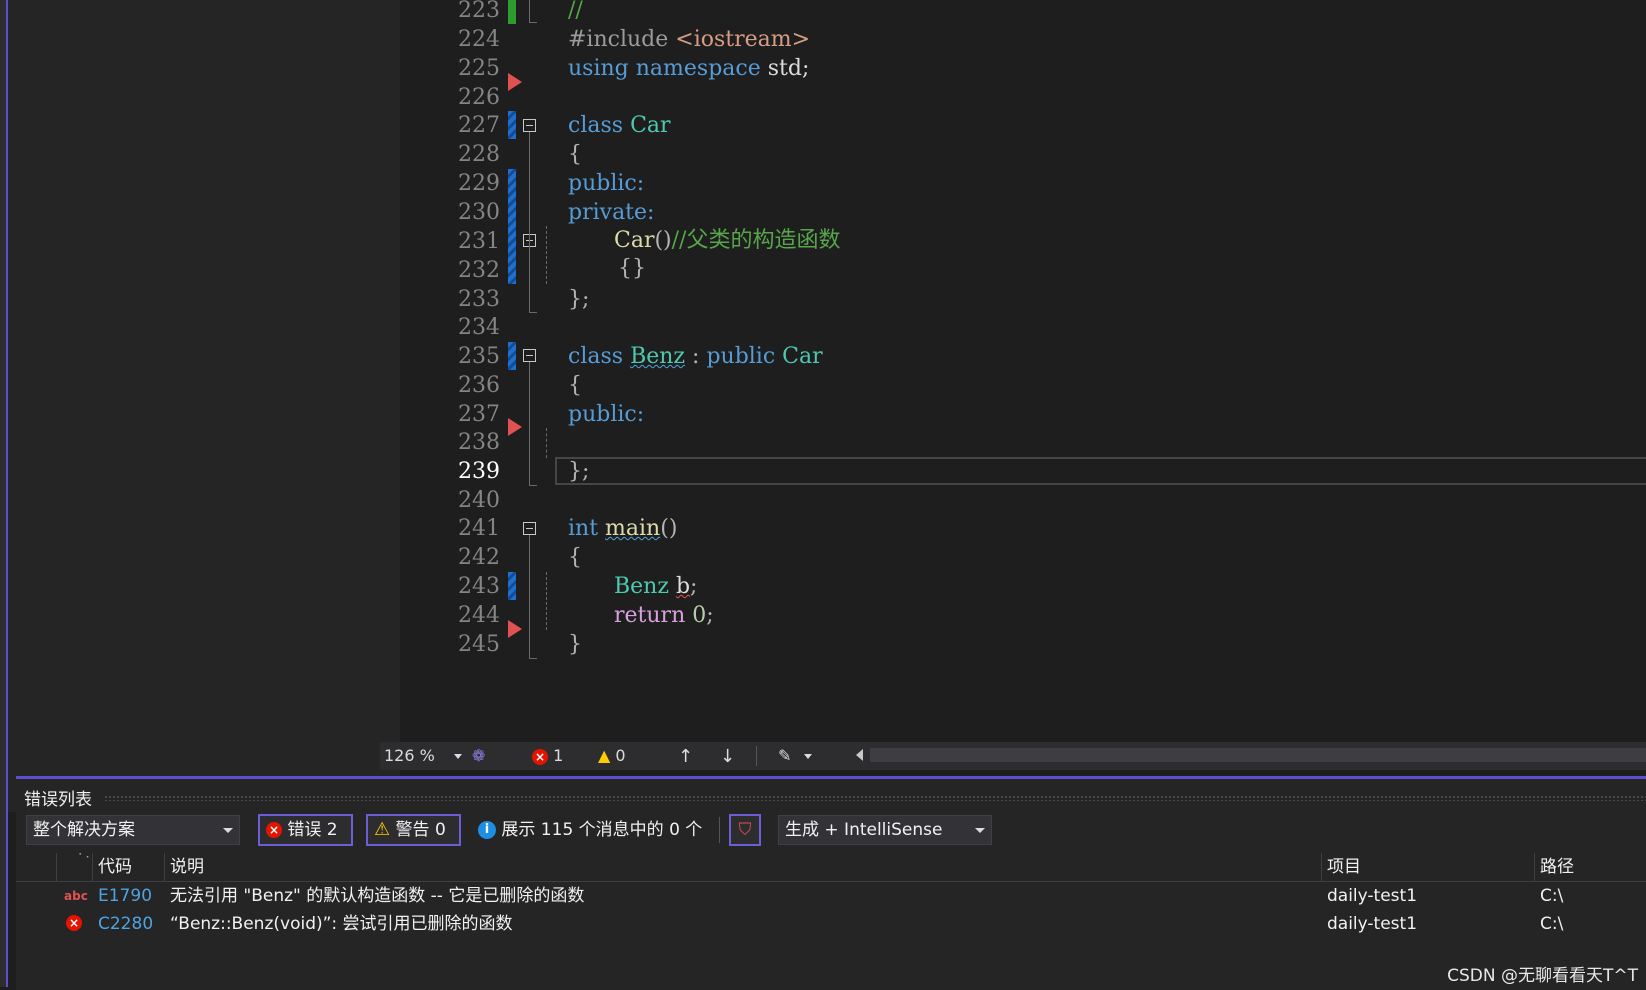 Image resolution: width=1646 pixels, height=990 pixels. Describe the element at coordinates (612, 755) in the screenshot. I see `warning-indicator: ▲ 0` at that location.